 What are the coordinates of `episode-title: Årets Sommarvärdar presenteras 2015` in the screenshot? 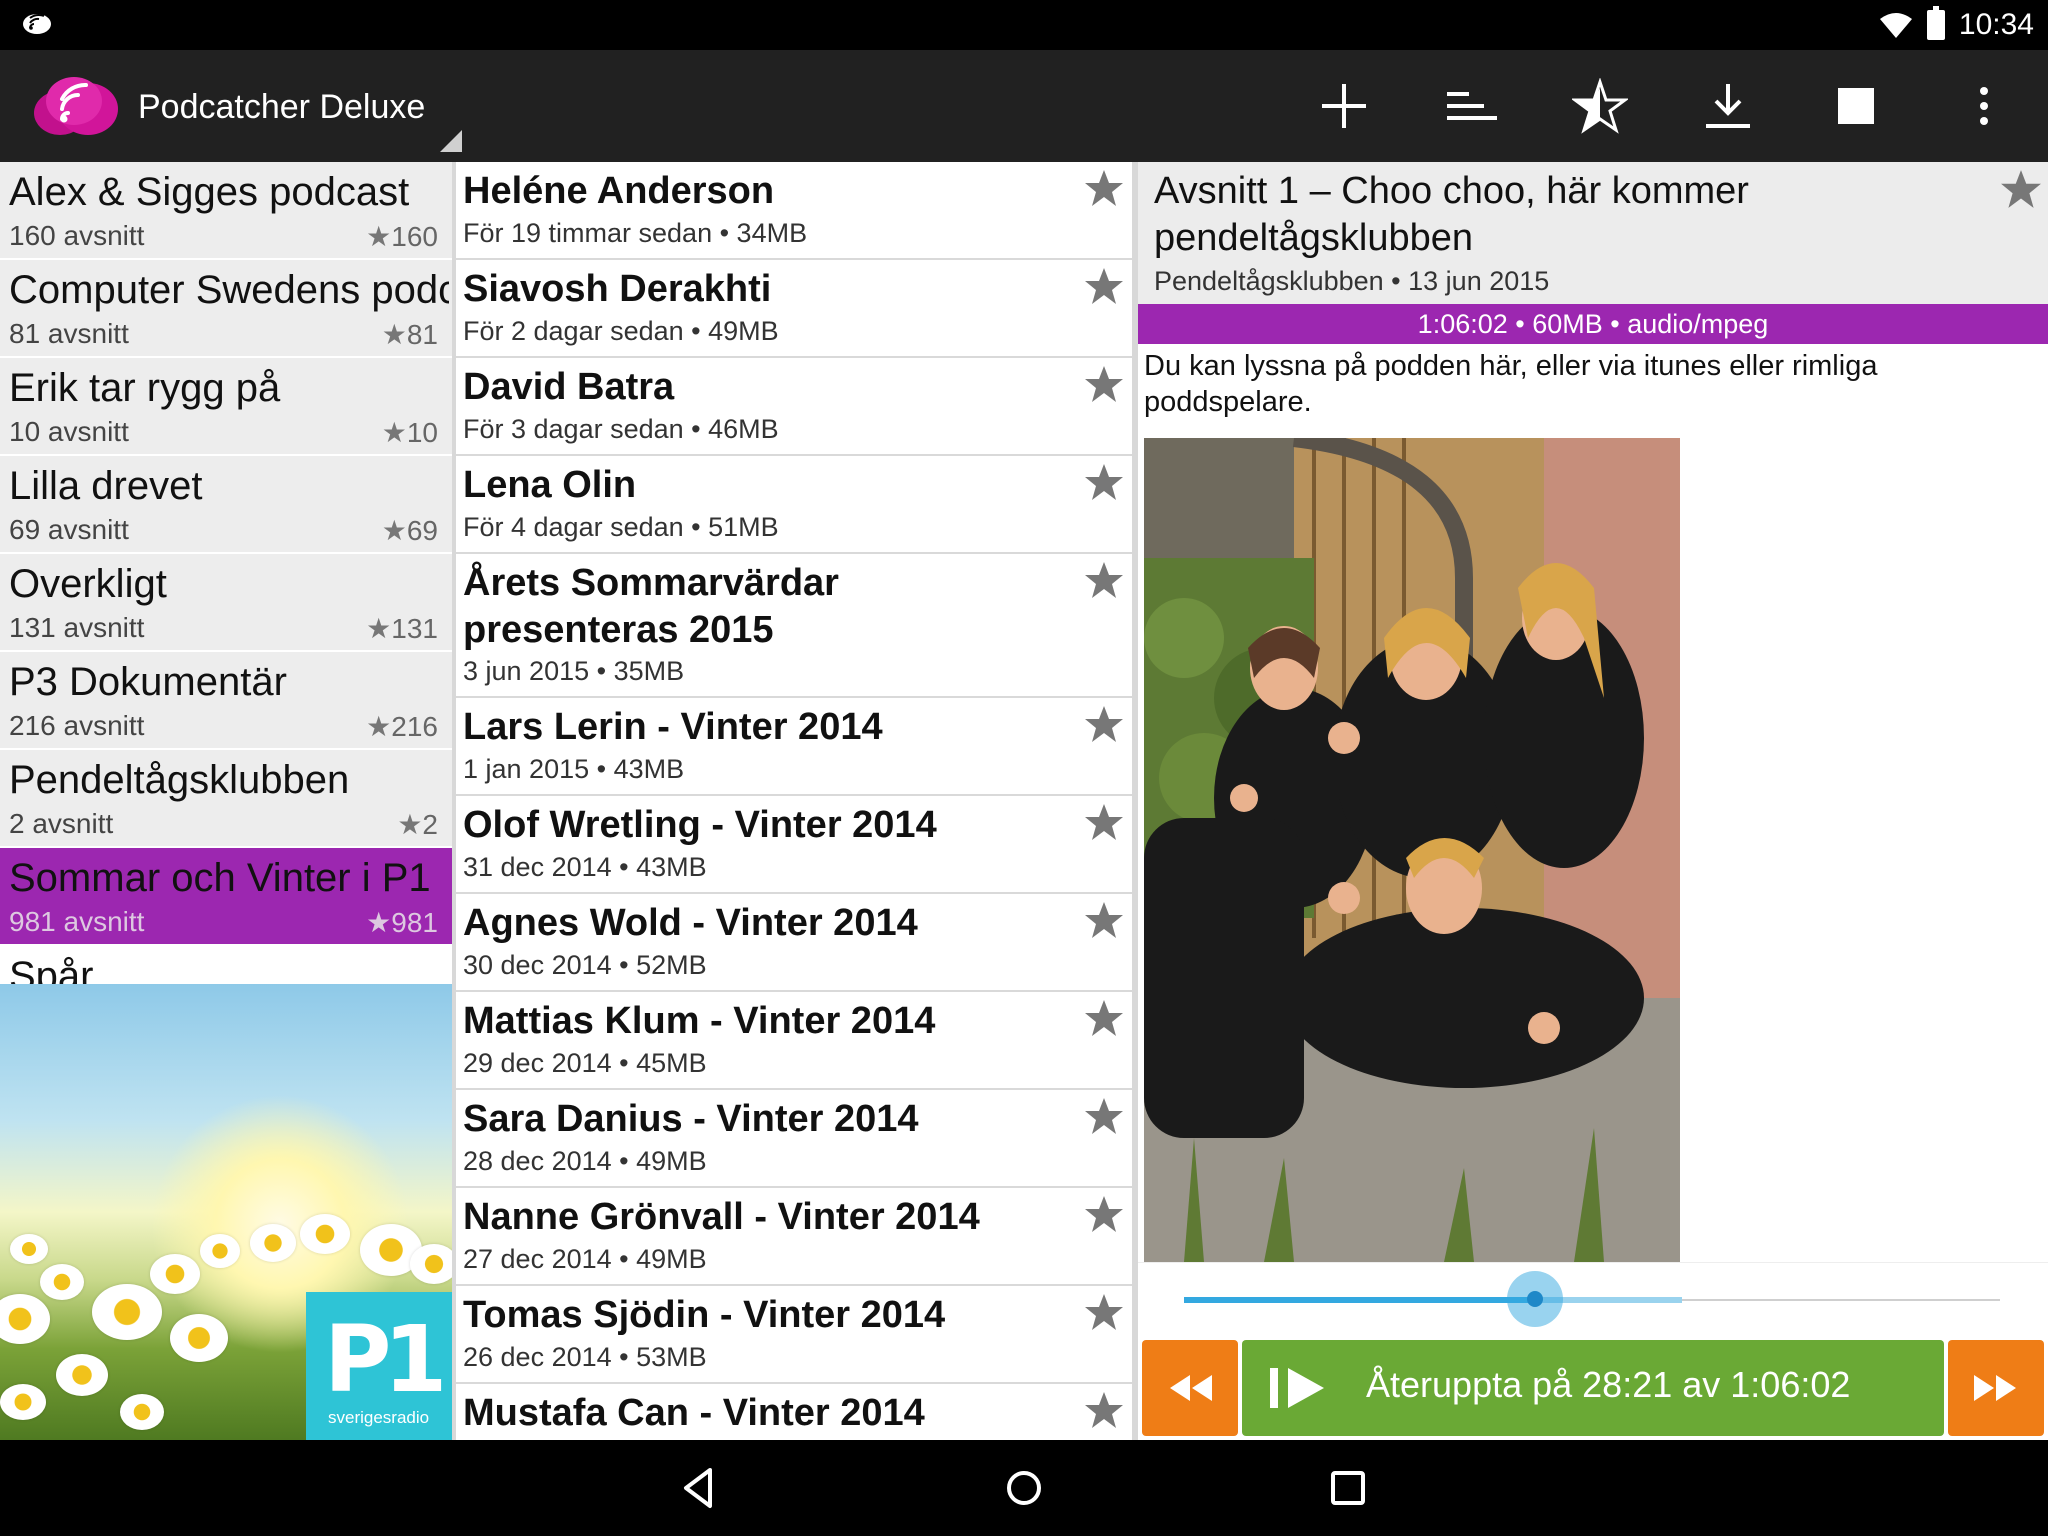 It's located at (651, 606).